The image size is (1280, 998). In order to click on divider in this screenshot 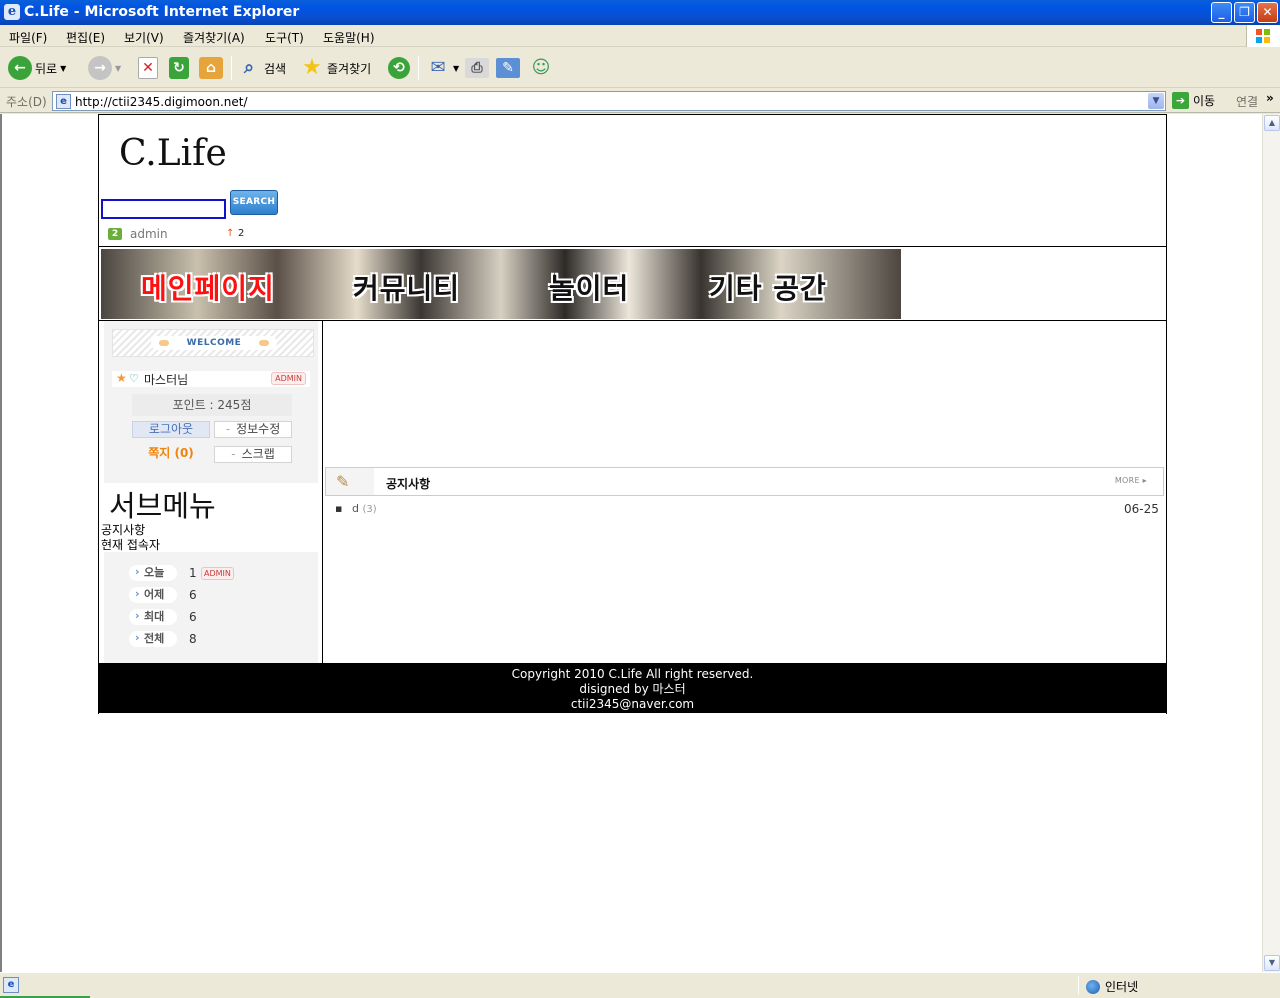, I will do `click(632, 246)`.